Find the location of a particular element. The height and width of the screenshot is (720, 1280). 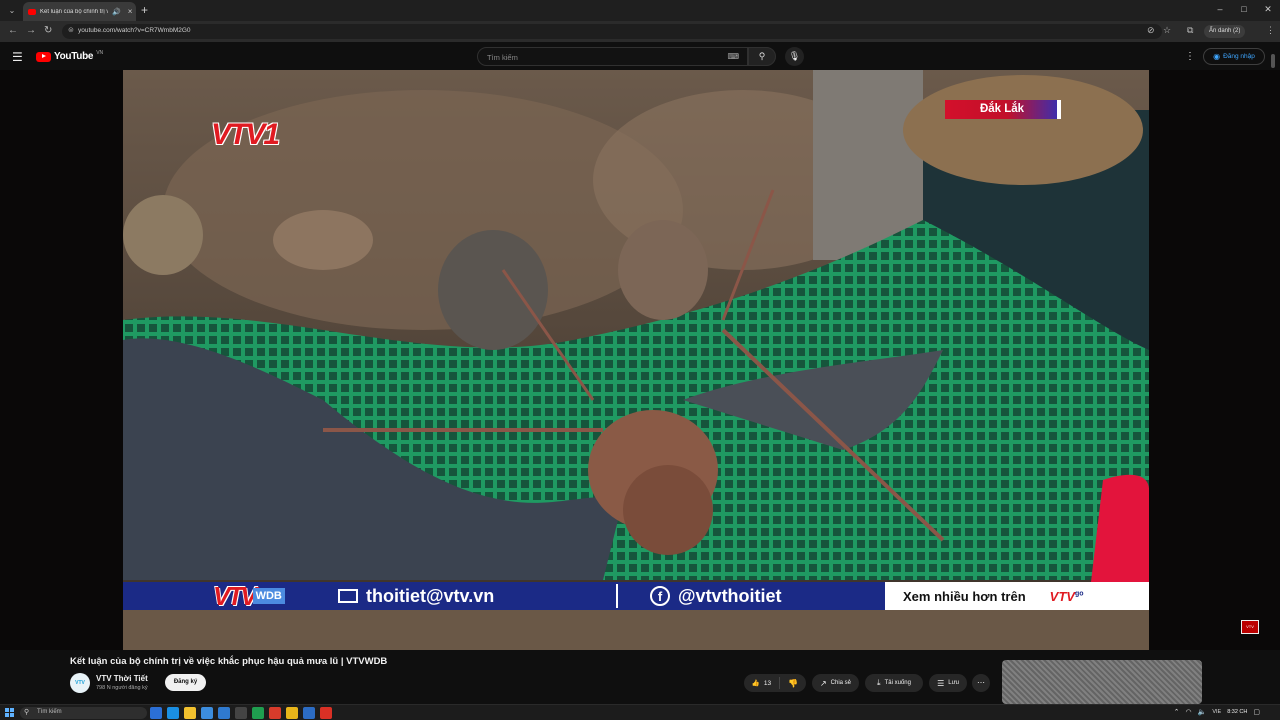

more-actions-button: ⋯ is located at coordinates (981, 683).